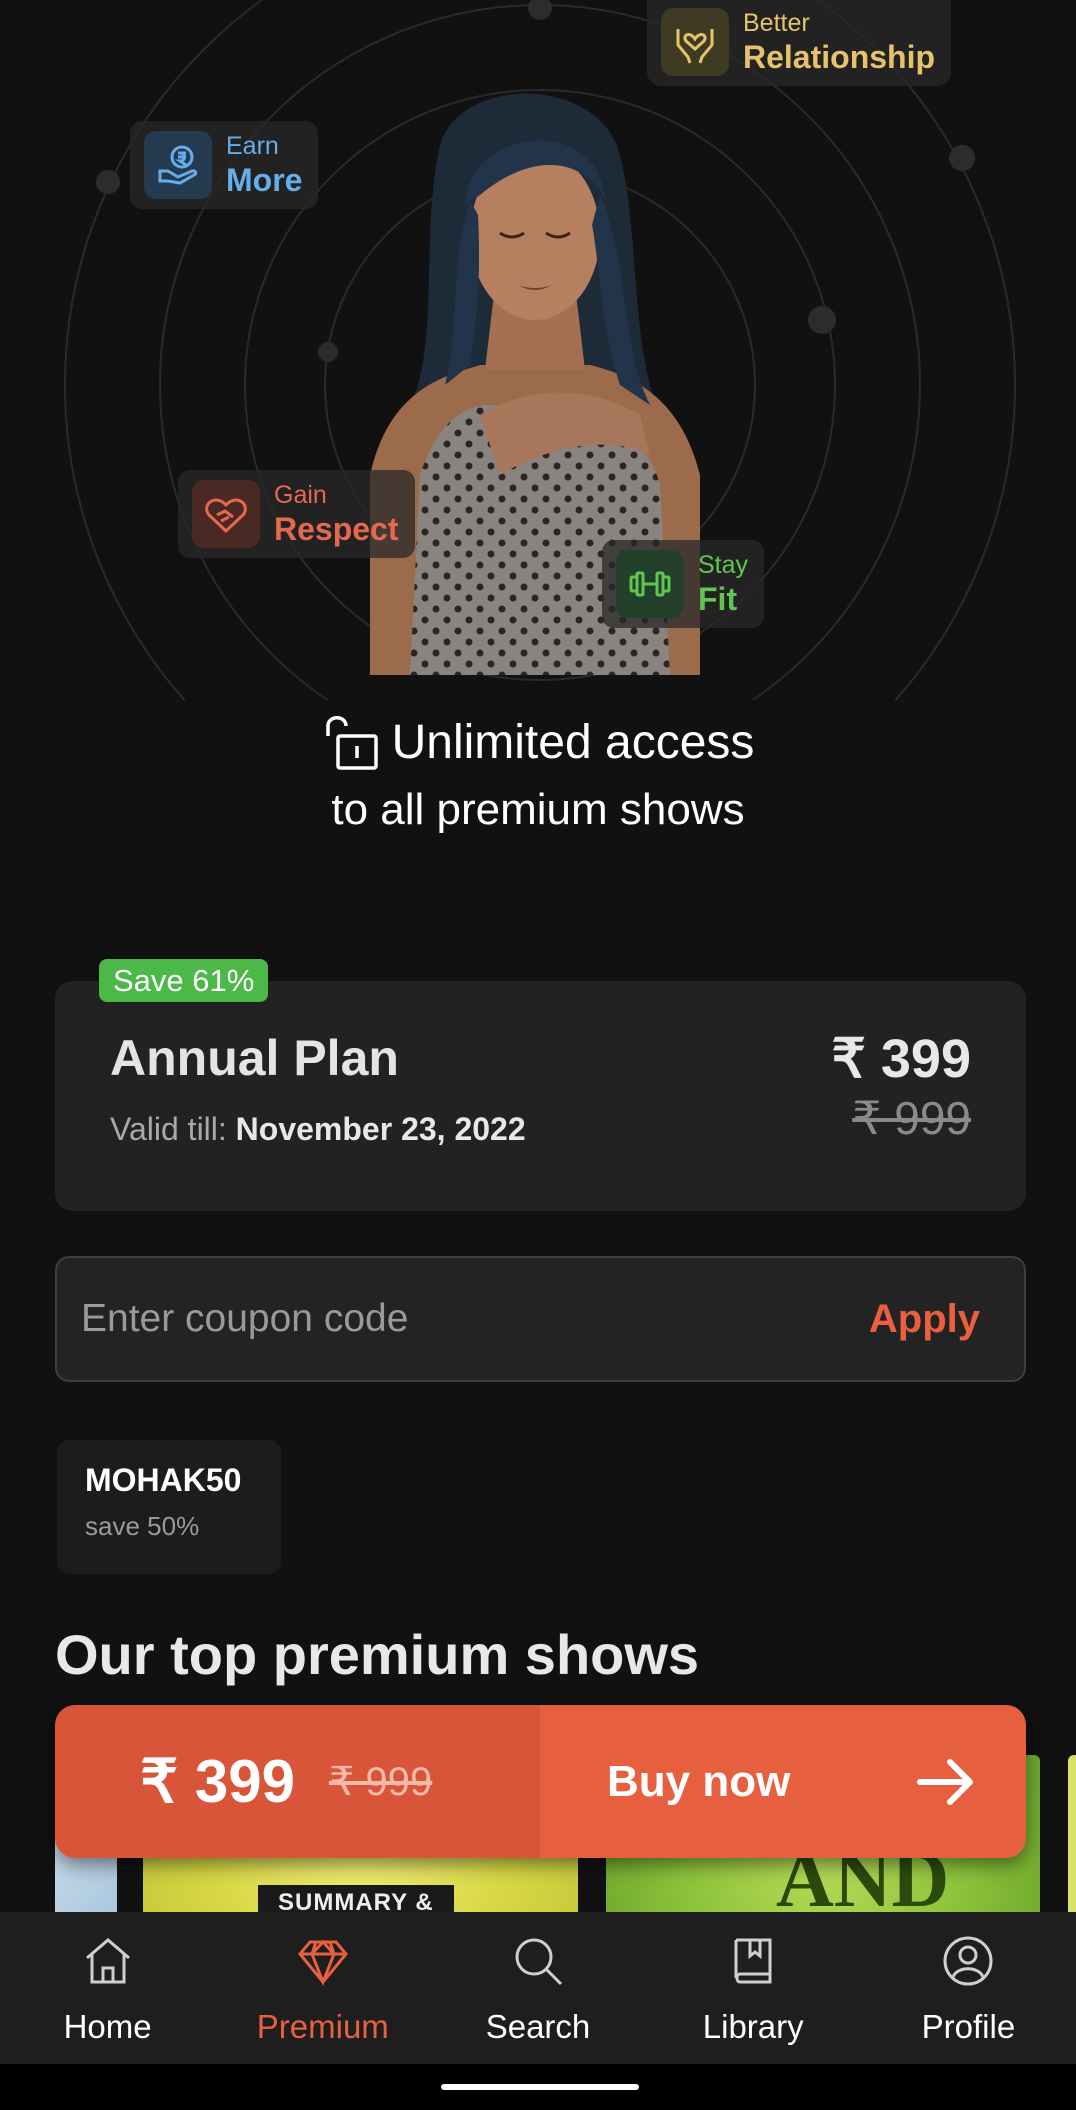  What do you see at coordinates (184, 980) in the screenshot?
I see `save-badge: Save 61%` at bounding box center [184, 980].